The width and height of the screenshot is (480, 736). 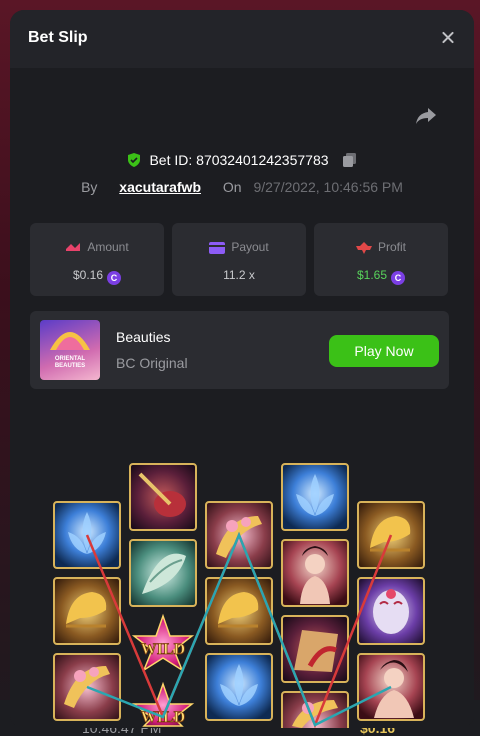 What do you see at coordinates (363, 248) in the screenshot?
I see `profit-icon` at bounding box center [363, 248].